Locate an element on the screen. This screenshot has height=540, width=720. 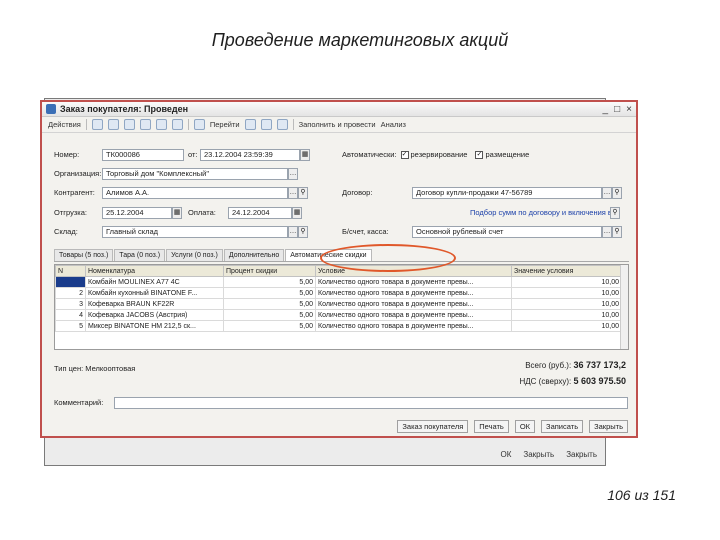
org-field: Торговый дом "Комплексный" is located at coordinates (195, 173).